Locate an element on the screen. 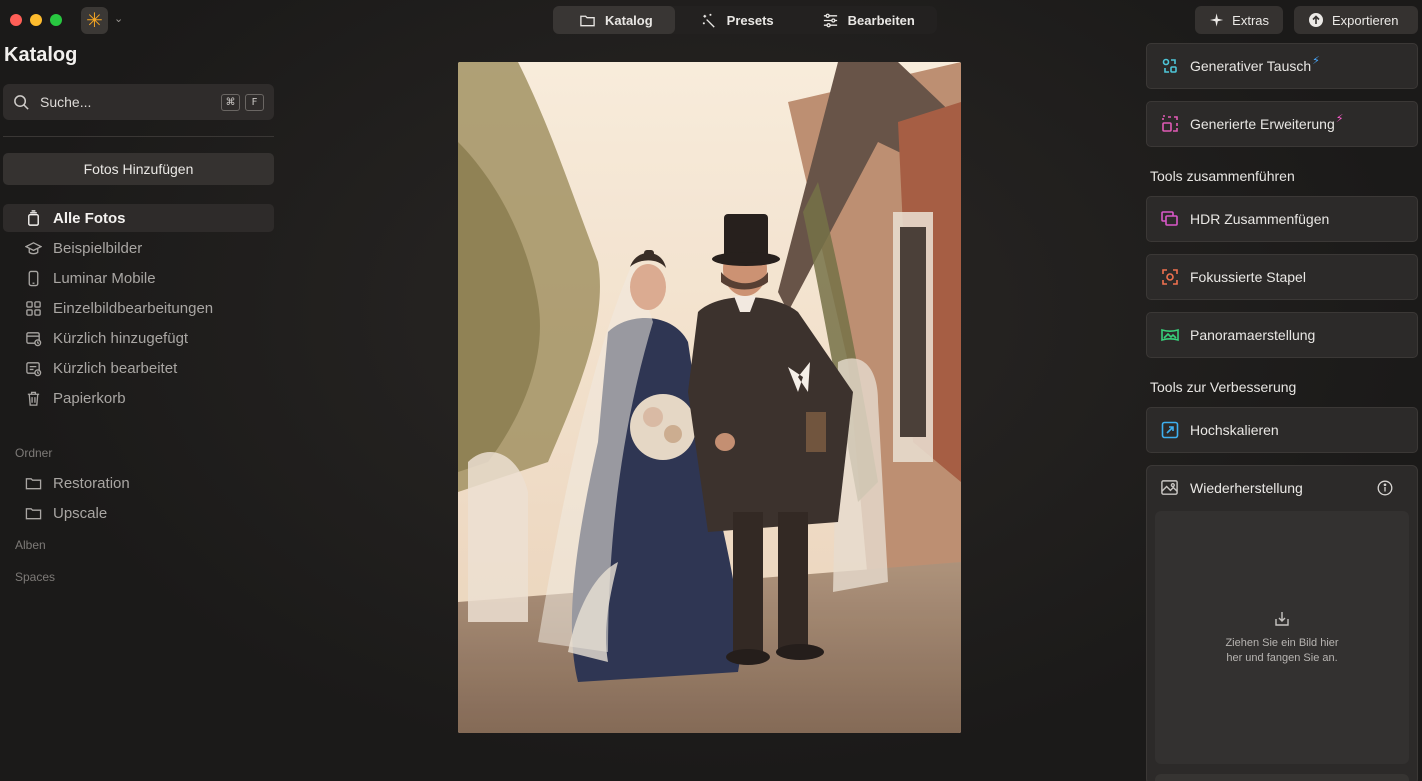 This screenshot has width=1422, height=781. shortcut-key: ⌘ is located at coordinates (230, 102).